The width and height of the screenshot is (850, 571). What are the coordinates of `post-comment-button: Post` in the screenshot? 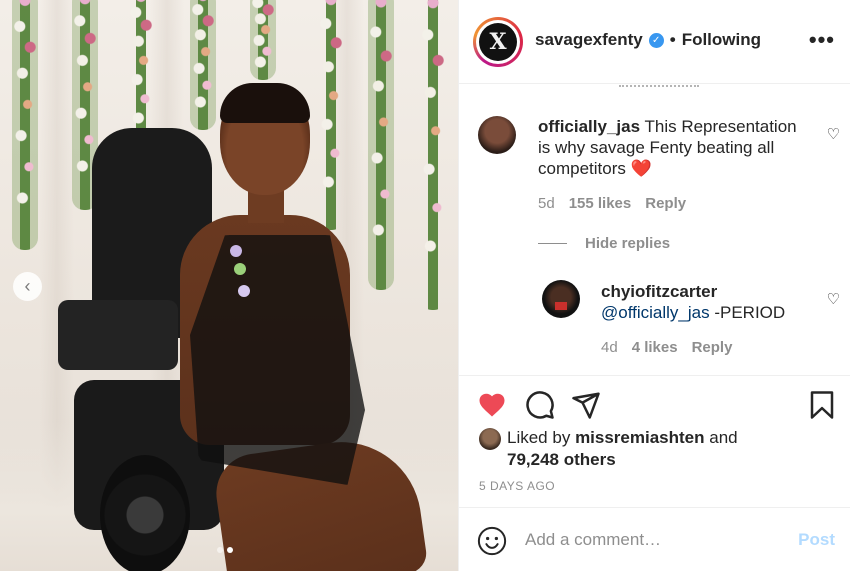 It's located at (816, 540).